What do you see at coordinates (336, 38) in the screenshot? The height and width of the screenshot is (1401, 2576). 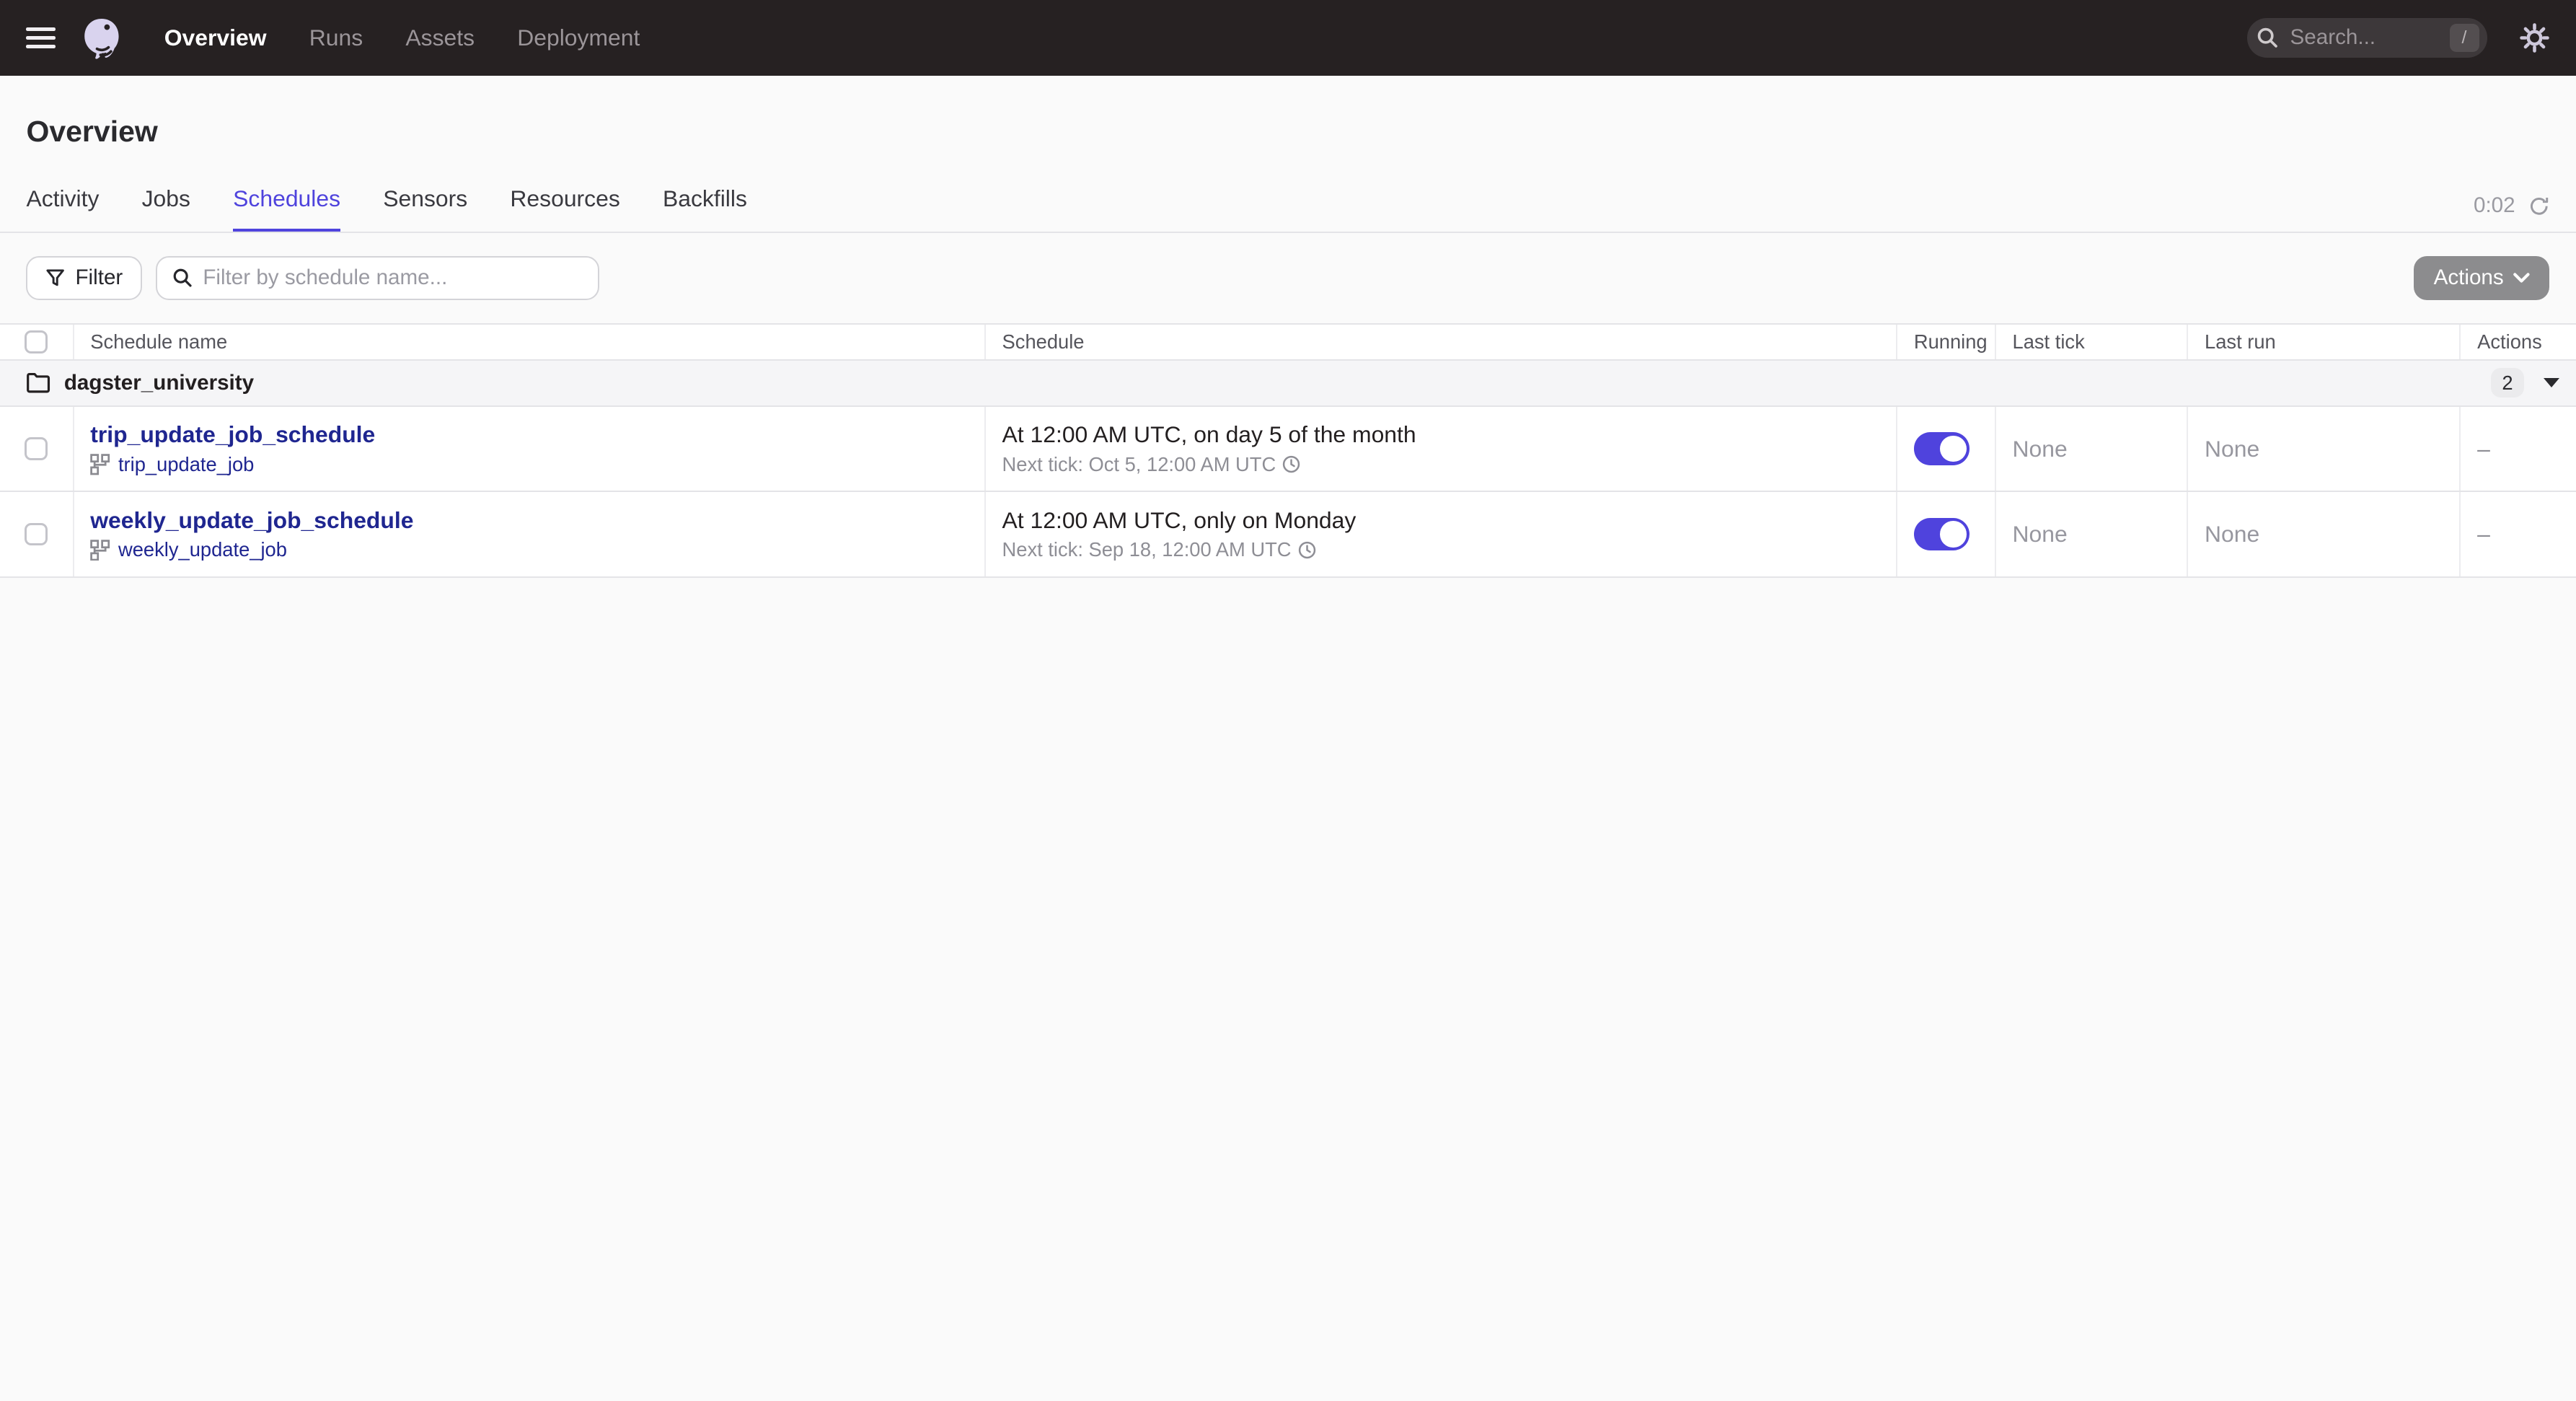 I see `nav-item-runs: Runs` at bounding box center [336, 38].